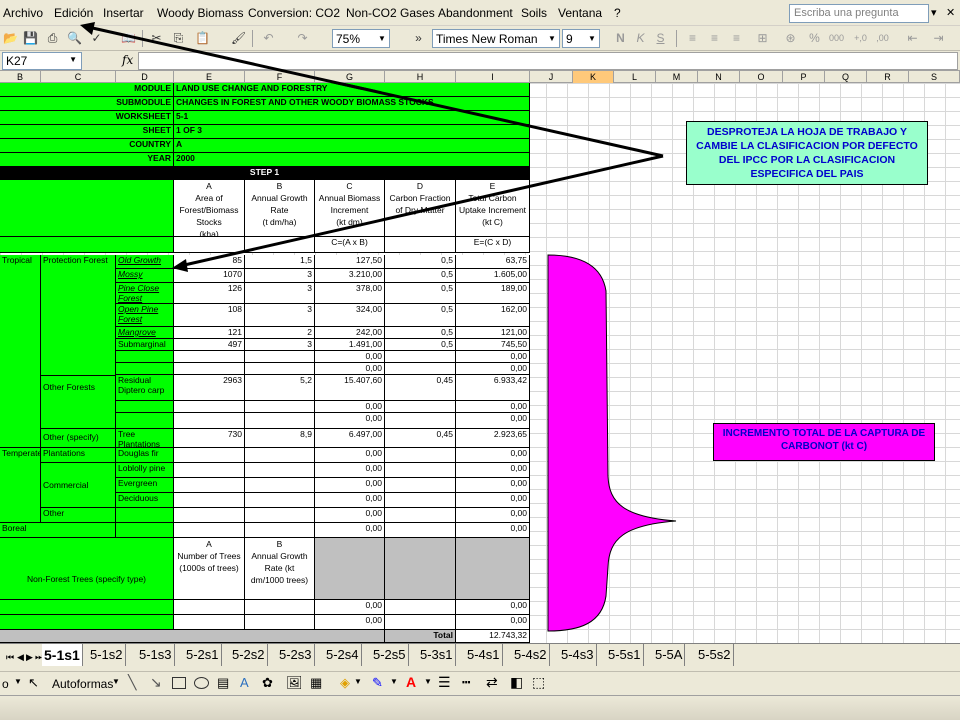 The image size is (960, 720). I want to click on merge-center-icon: ⊞, so click(762, 38).